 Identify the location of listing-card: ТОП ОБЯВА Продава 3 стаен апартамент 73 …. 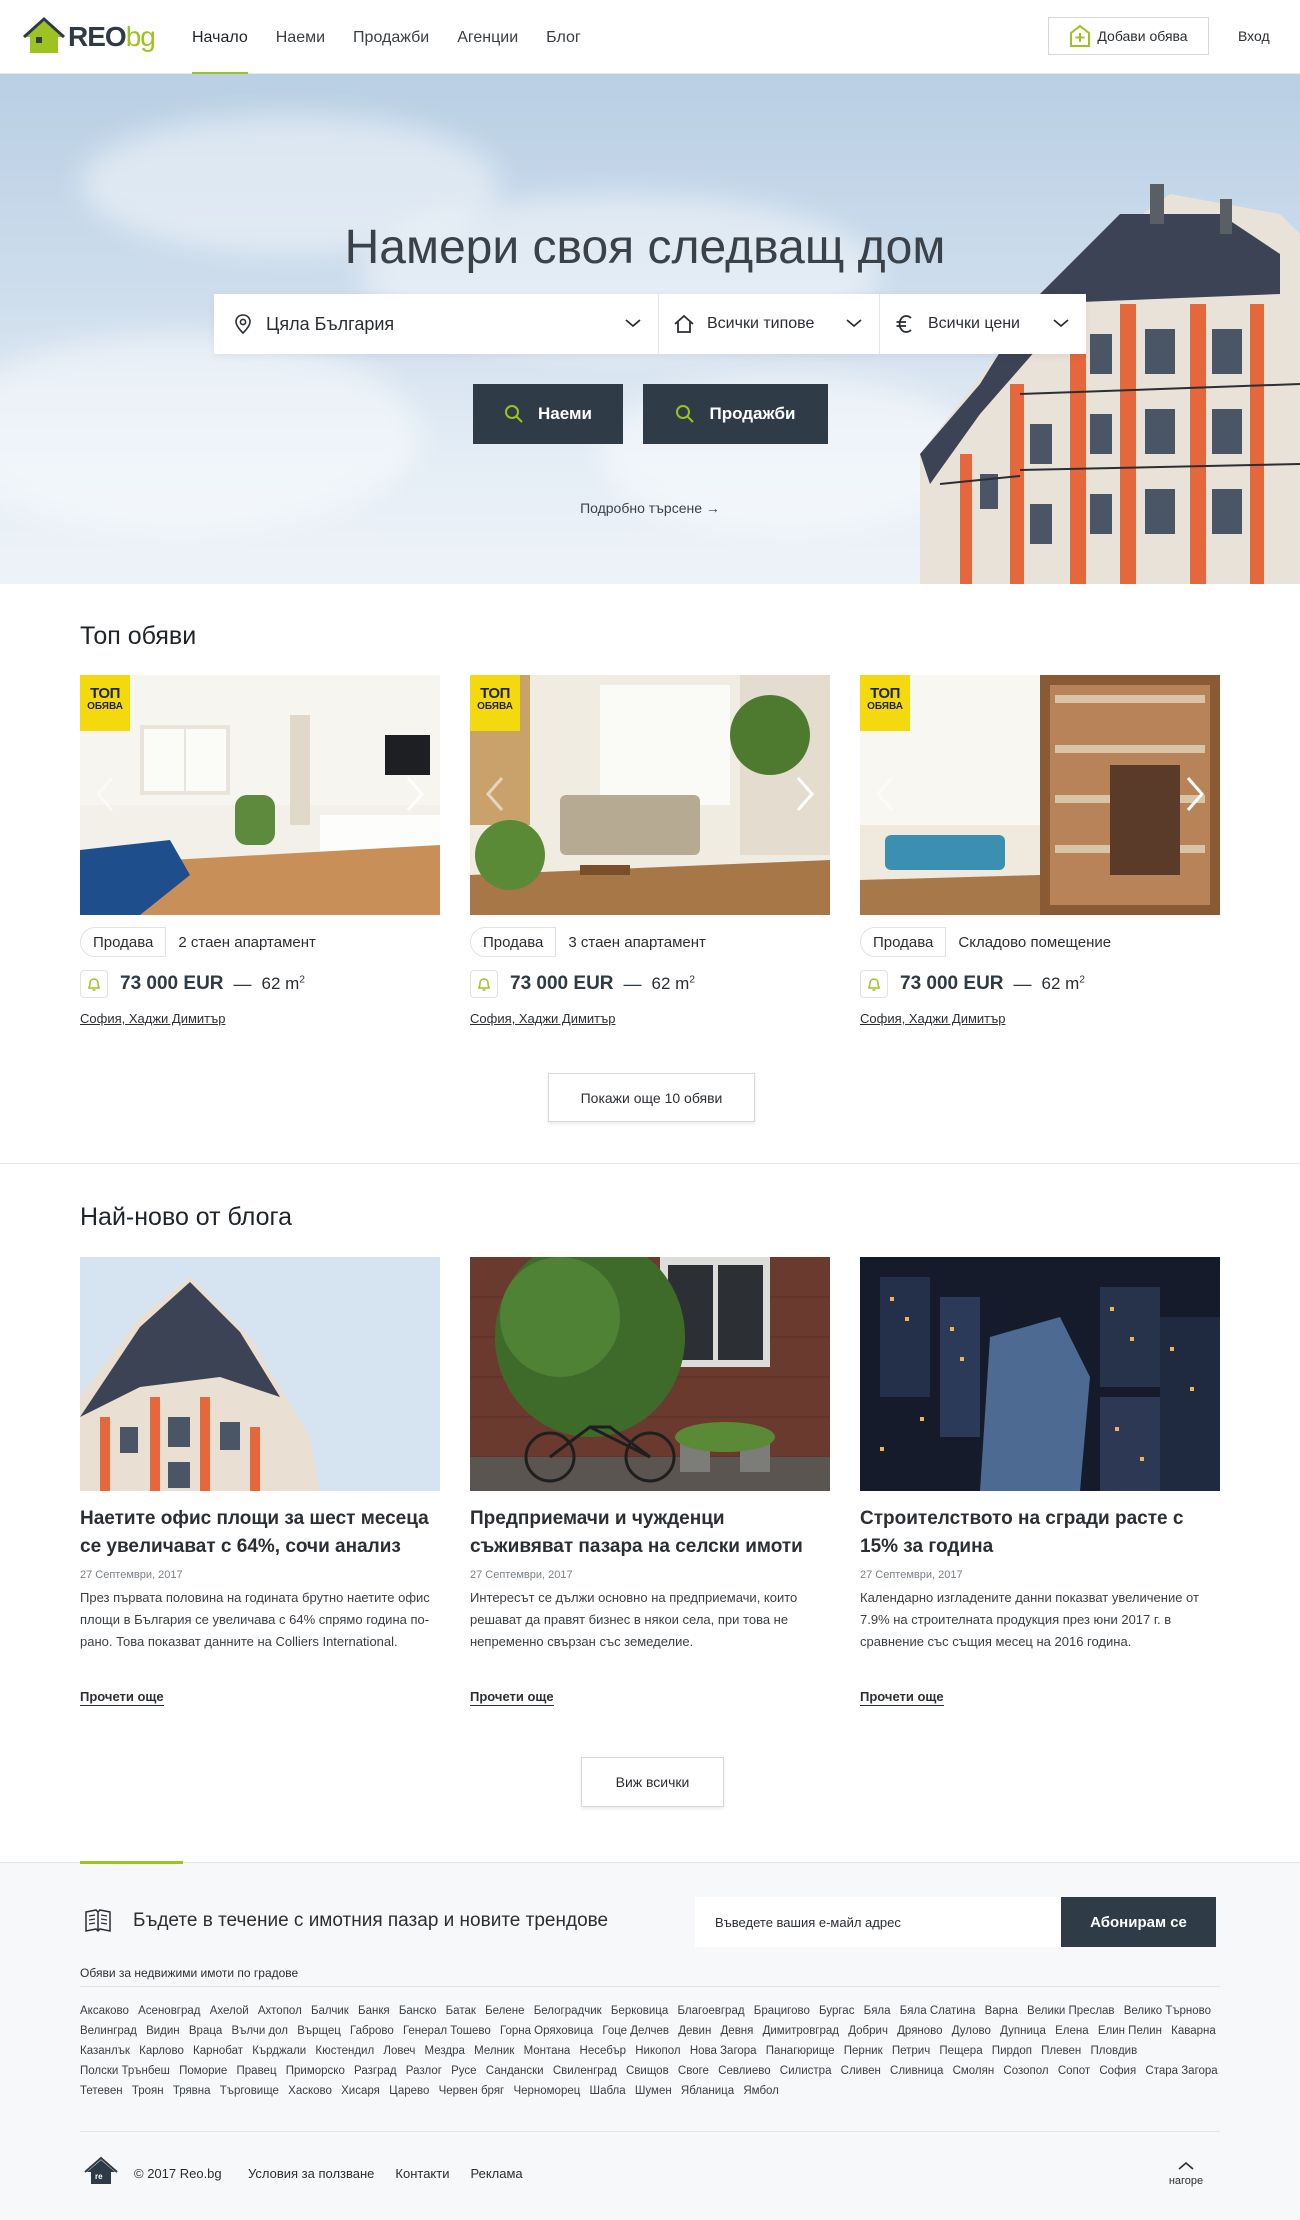
(650, 865).